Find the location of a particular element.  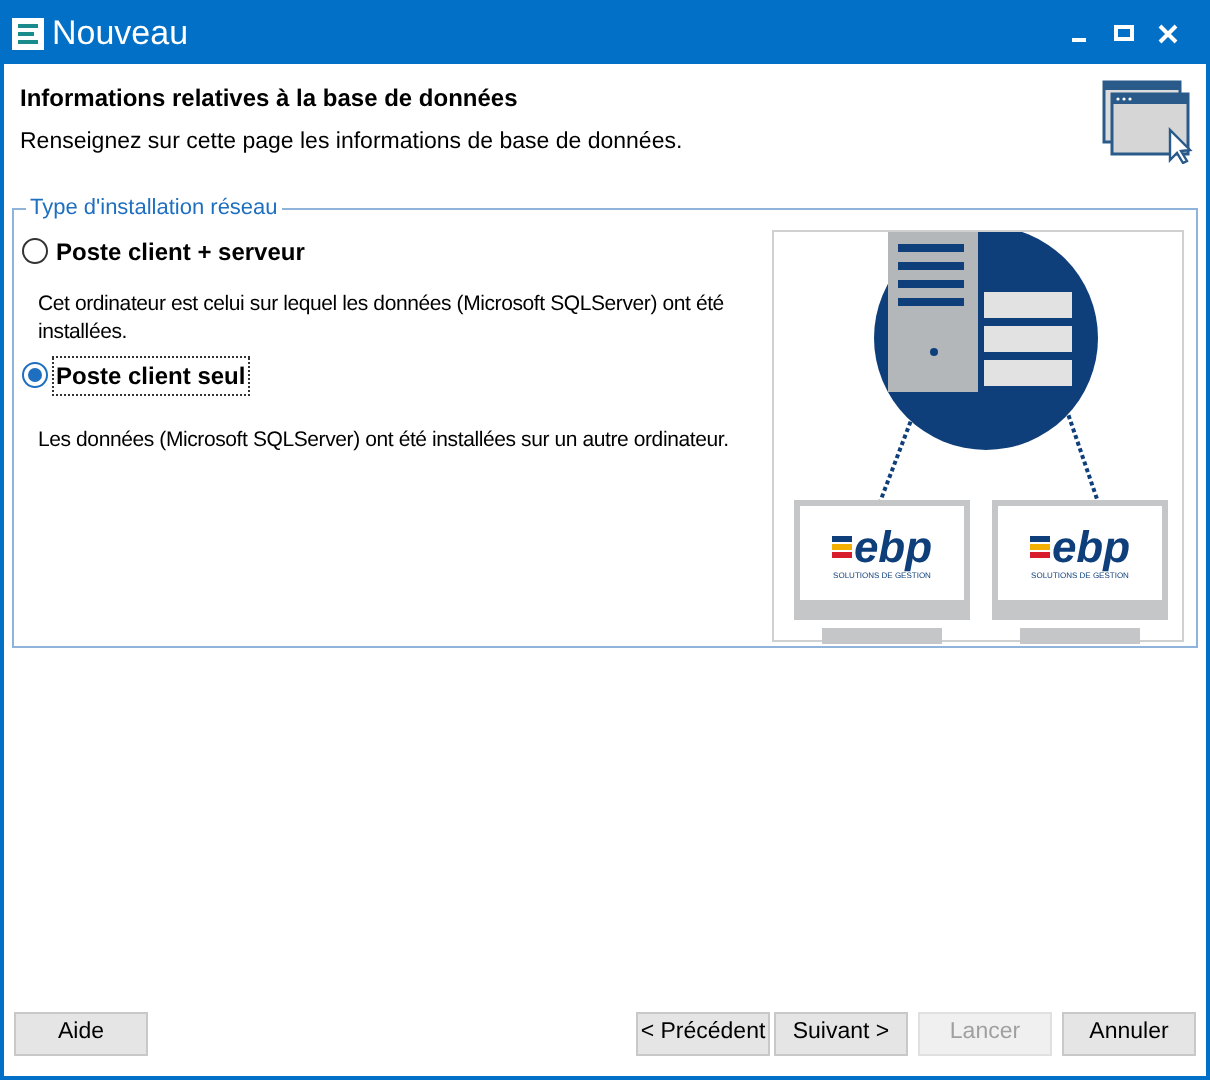

group-legend: Type d'installation réseau is located at coordinates (154, 208).